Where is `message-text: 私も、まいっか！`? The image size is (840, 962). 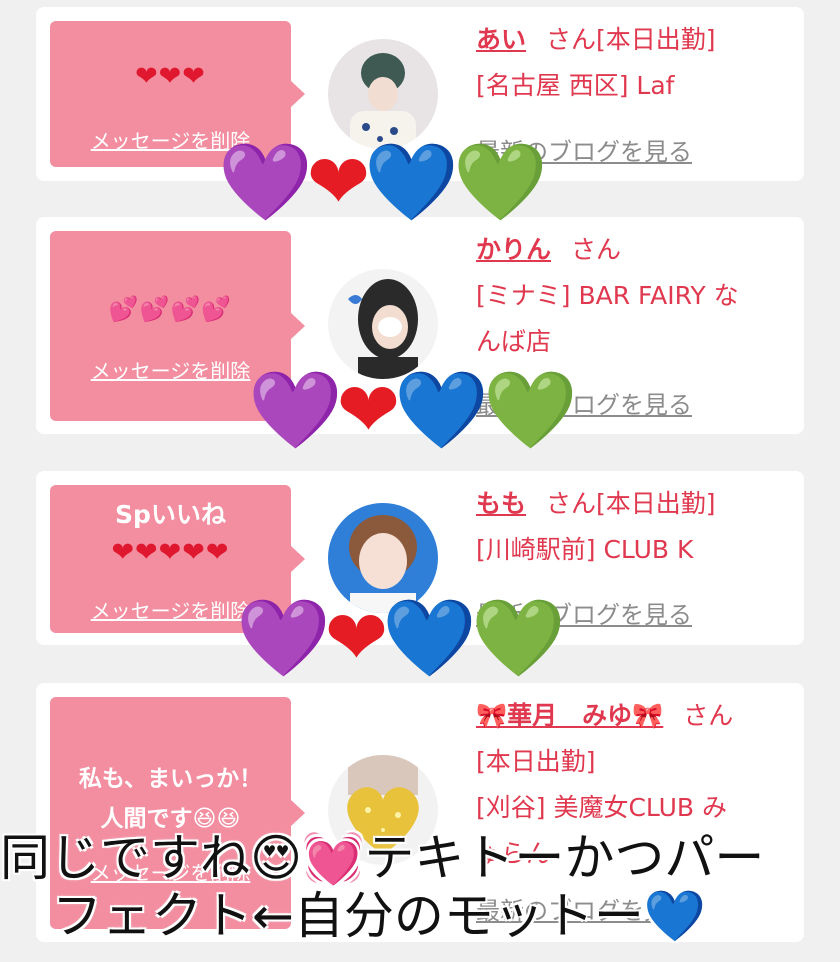 message-text: 私も、まいっか！ is located at coordinates (170, 779).